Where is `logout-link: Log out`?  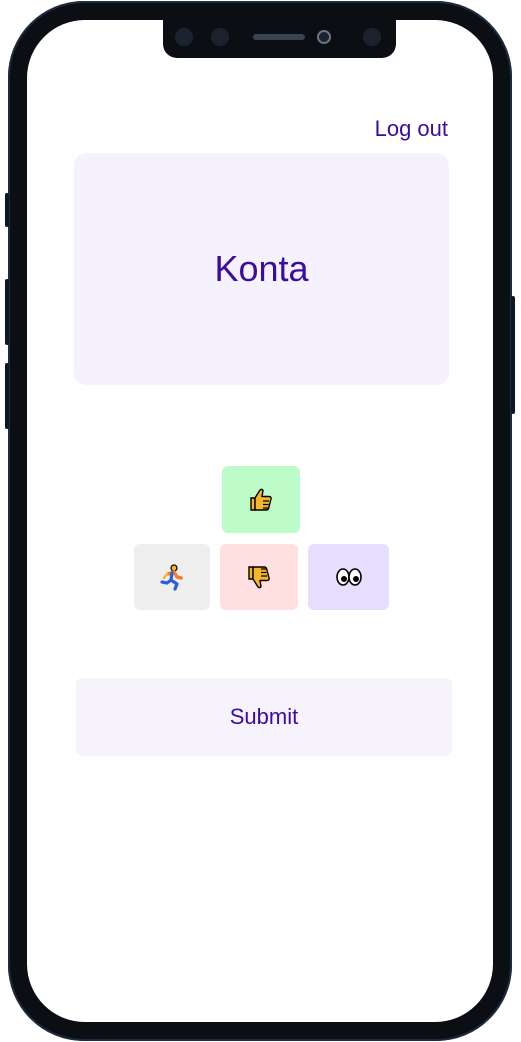
logout-link: Log out is located at coordinates (411, 129).